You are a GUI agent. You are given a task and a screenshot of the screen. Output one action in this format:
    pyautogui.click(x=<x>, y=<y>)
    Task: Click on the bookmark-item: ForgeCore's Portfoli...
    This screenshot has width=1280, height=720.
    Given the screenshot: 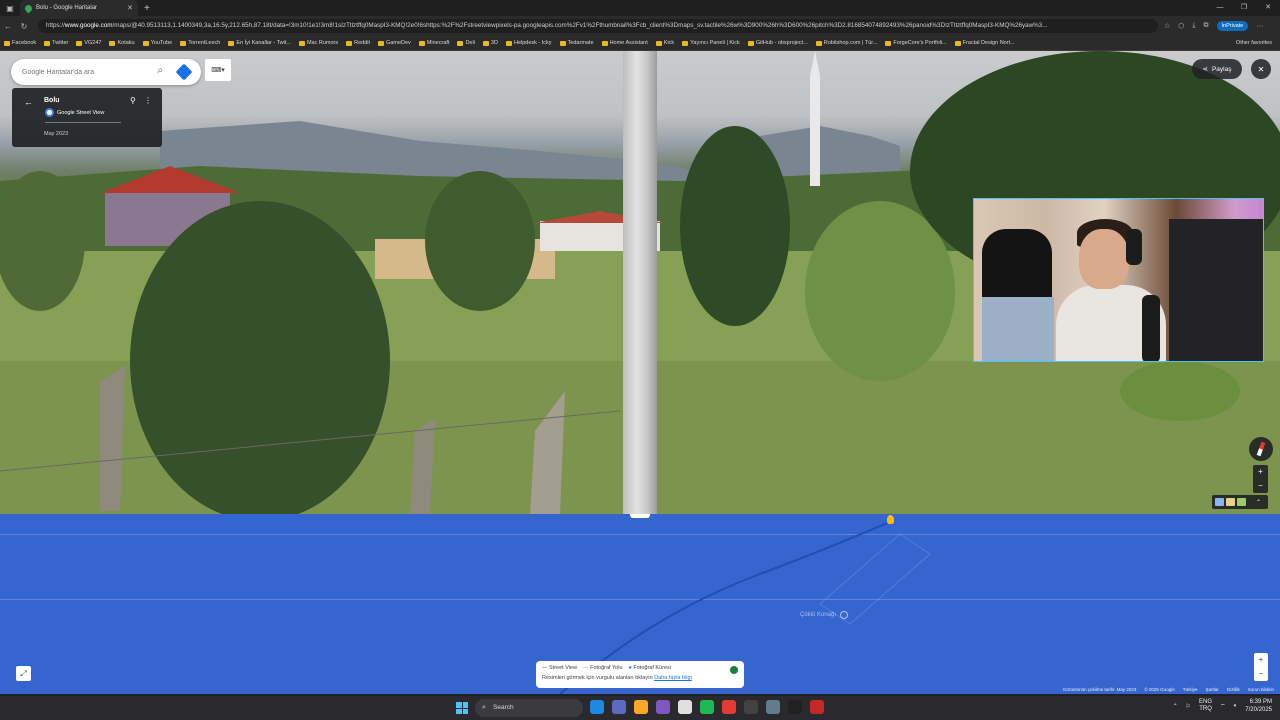 What is the action you would take?
    pyautogui.click(x=916, y=43)
    